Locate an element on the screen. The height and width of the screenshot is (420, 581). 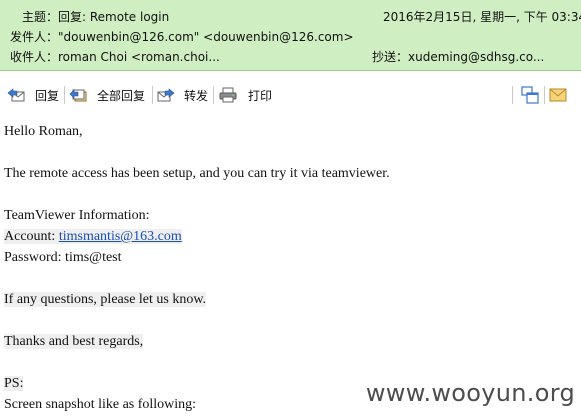
ps-line: PS: is located at coordinates (14, 384).